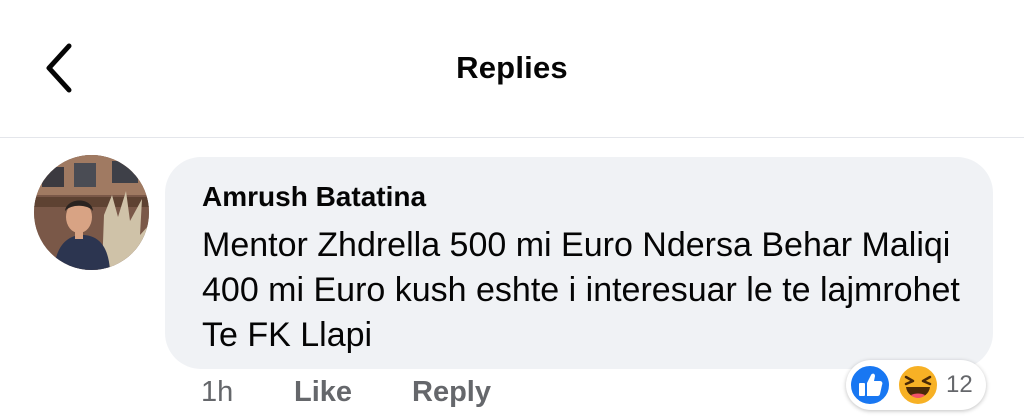 Image resolution: width=1024 pixels, height=417 pixels. I want to click on reply-button: Reply, so click(451, 392).